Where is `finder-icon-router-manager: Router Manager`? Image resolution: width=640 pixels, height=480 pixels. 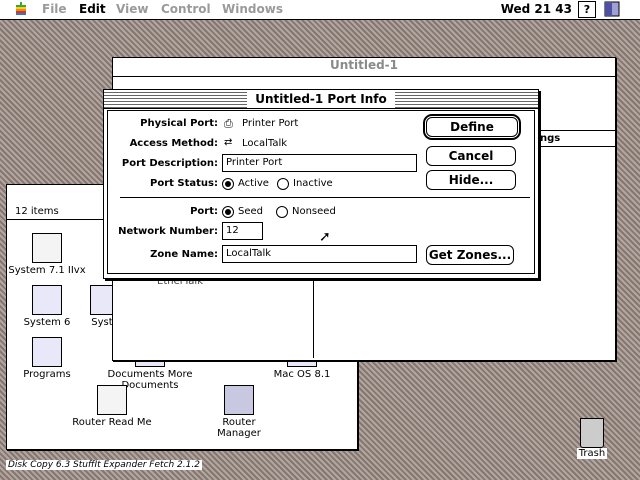
finder-icon-router-manager: Router Manager is located at coordinates (239, 412).